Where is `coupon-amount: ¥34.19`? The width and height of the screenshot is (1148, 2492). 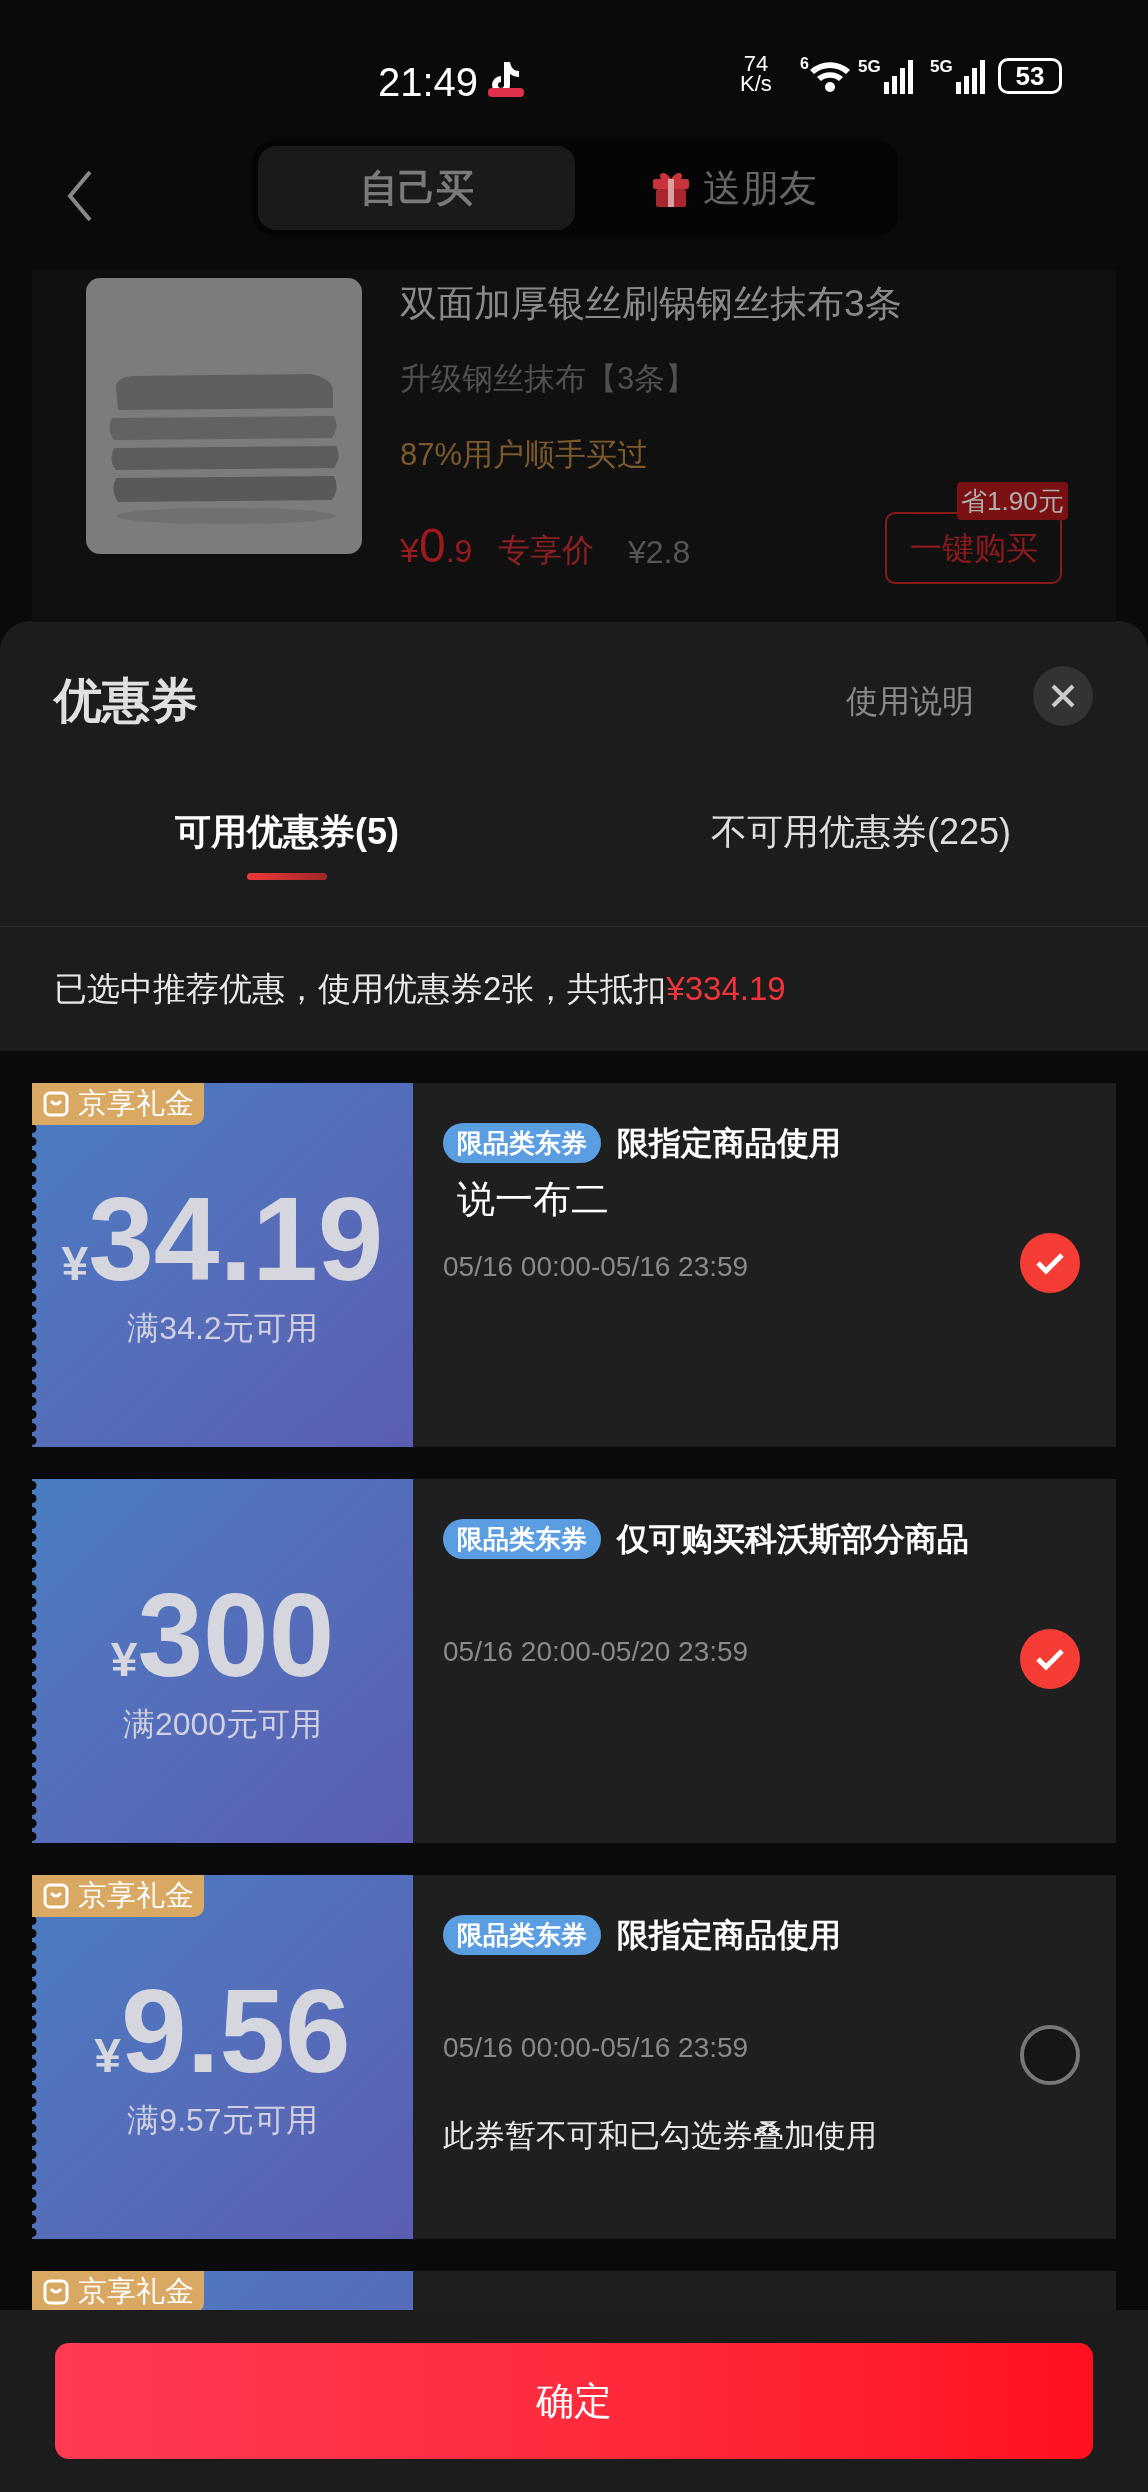
coupon-amount: ¥34.19 is located at coordinates (222, 1239).